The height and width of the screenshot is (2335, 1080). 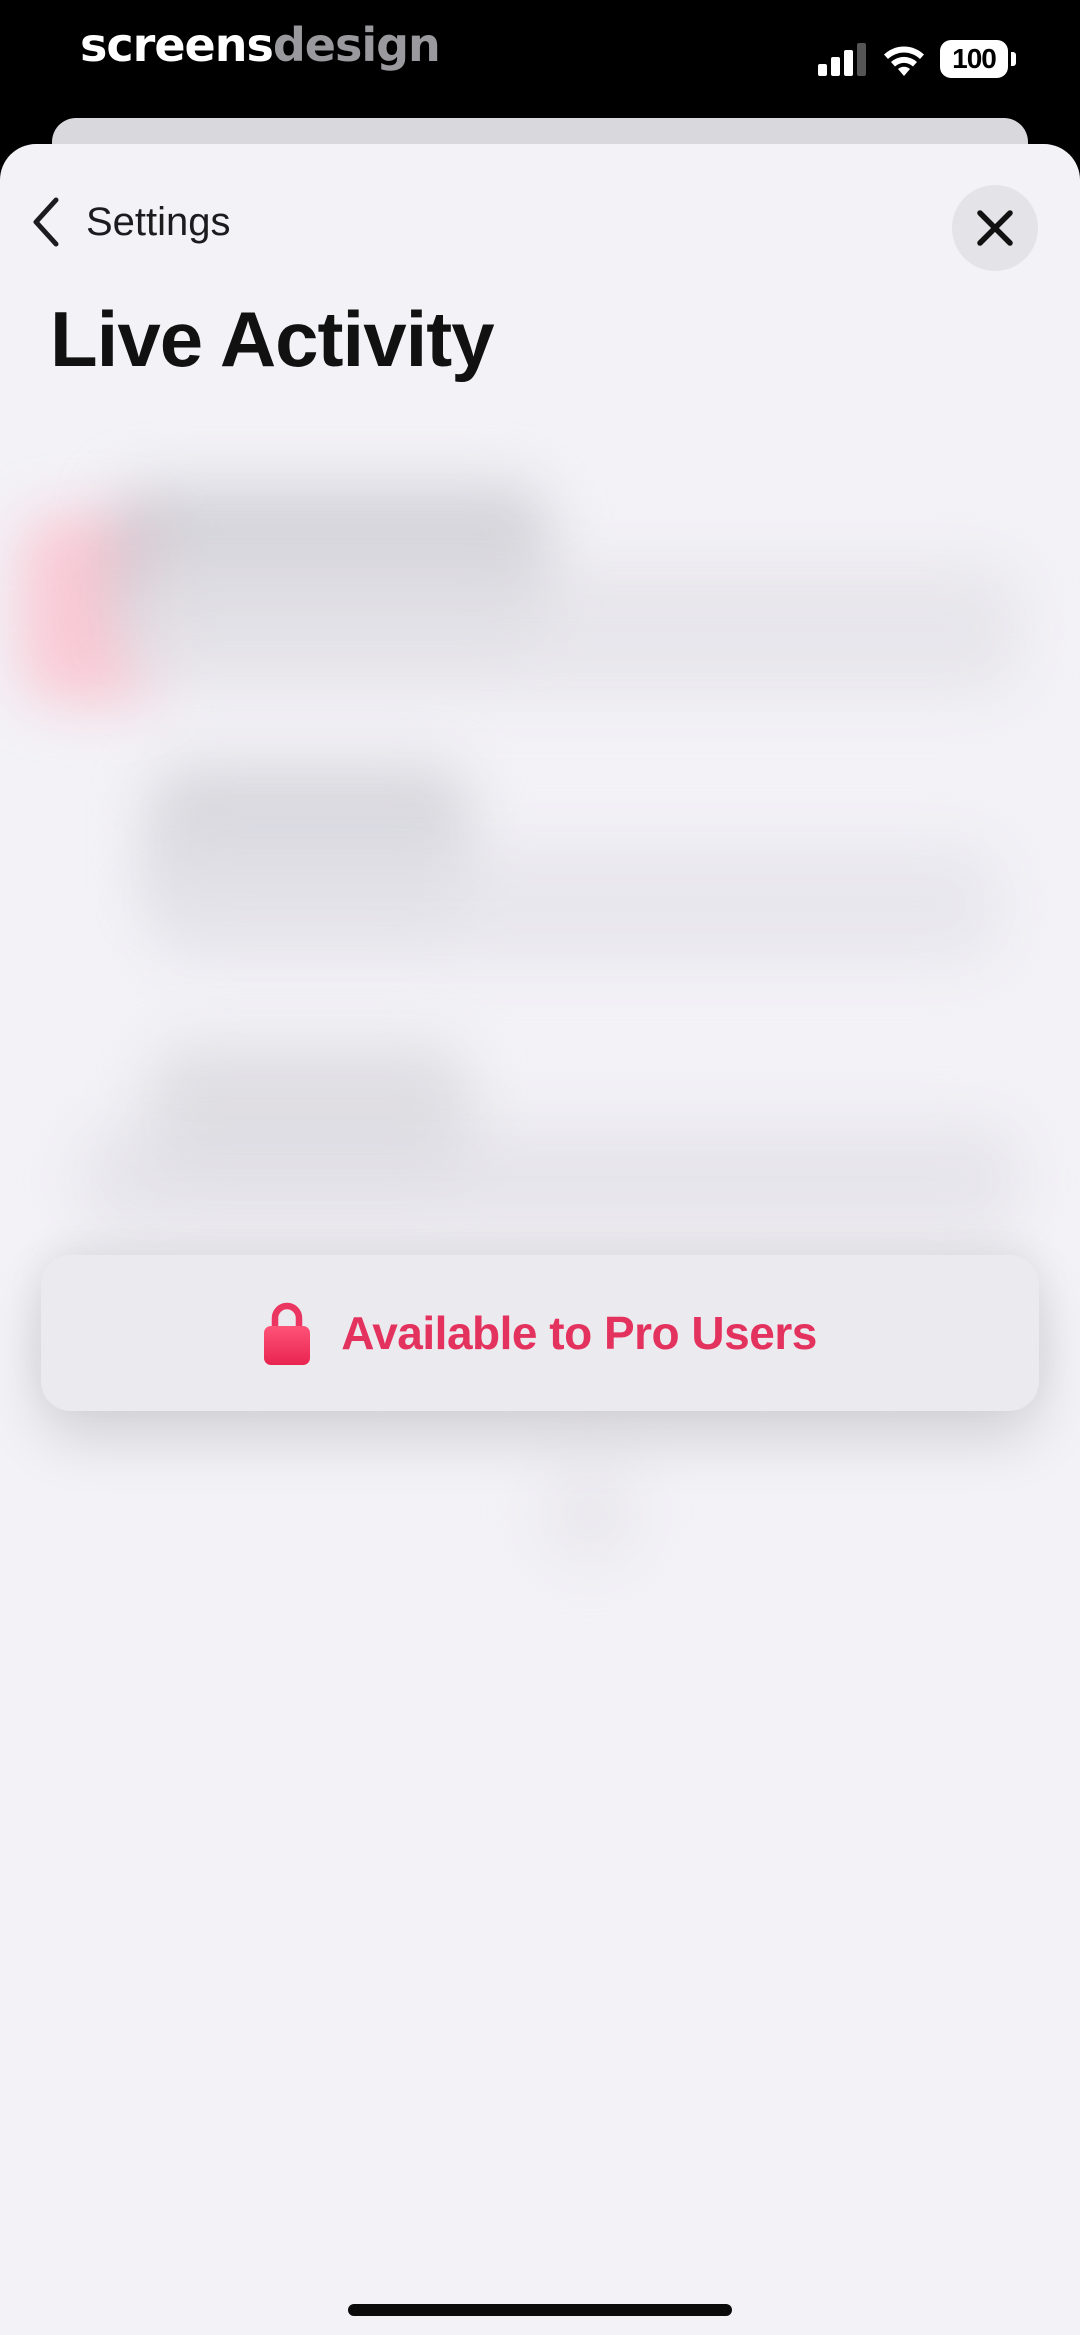 I want to click on brand-watermark: screensdesign, so click(x=260, y=45).